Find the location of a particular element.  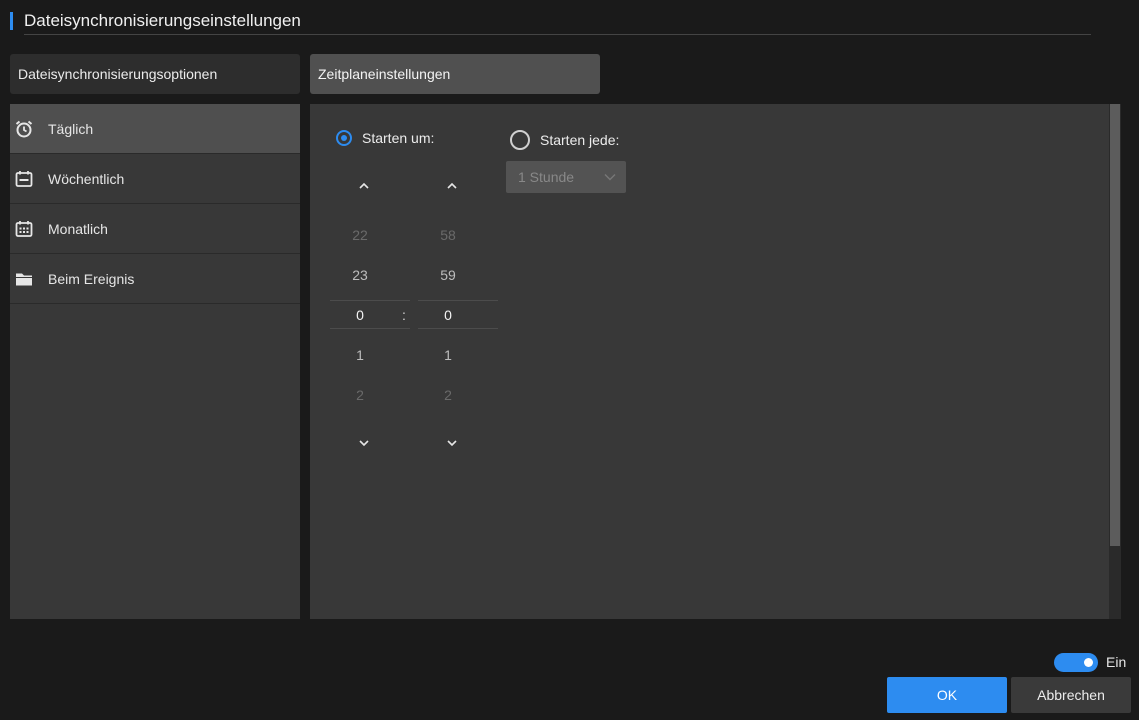

minute-option: 2 is located at coordinates (448, 395).